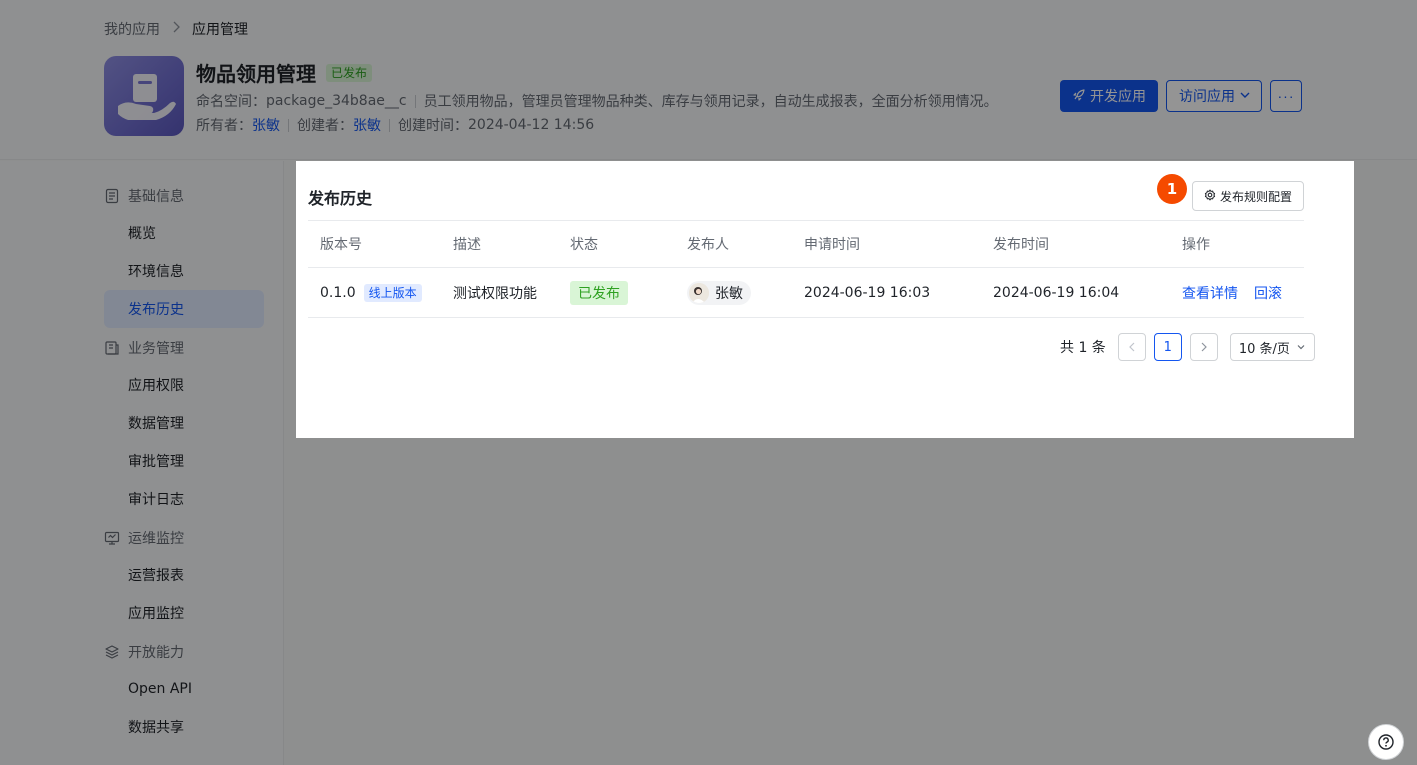  What do you see at coordinates (392, 292) in the screenshot?
I see `online-version-tag: 线上版本` at bounding box center [392, 292].